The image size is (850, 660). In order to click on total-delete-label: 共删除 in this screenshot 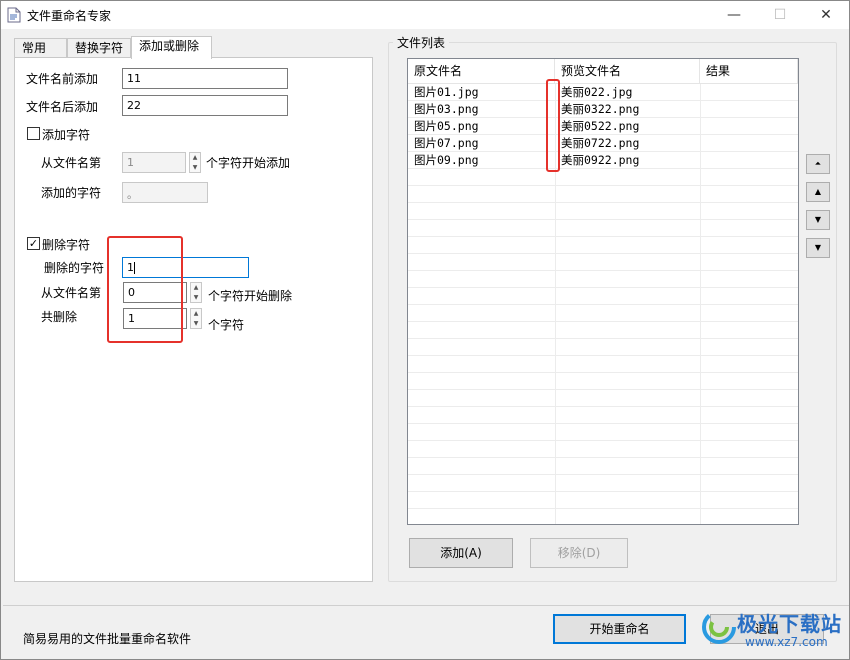, I will do `click(59, 317)`.